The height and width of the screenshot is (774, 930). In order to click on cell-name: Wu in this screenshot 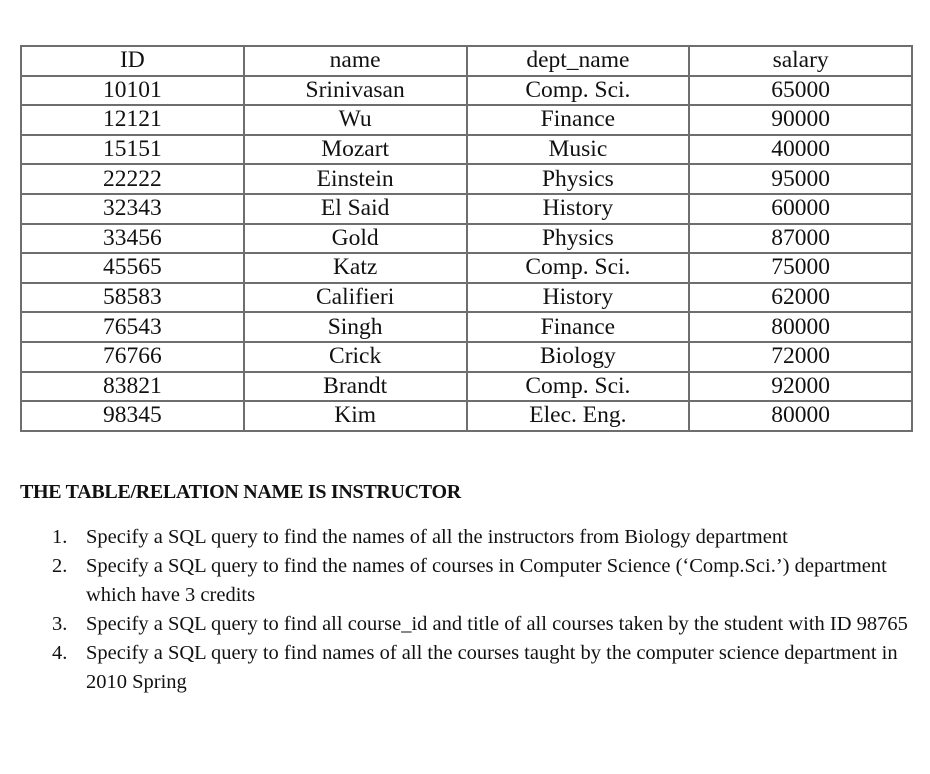, I will do `click(355, 120)`.